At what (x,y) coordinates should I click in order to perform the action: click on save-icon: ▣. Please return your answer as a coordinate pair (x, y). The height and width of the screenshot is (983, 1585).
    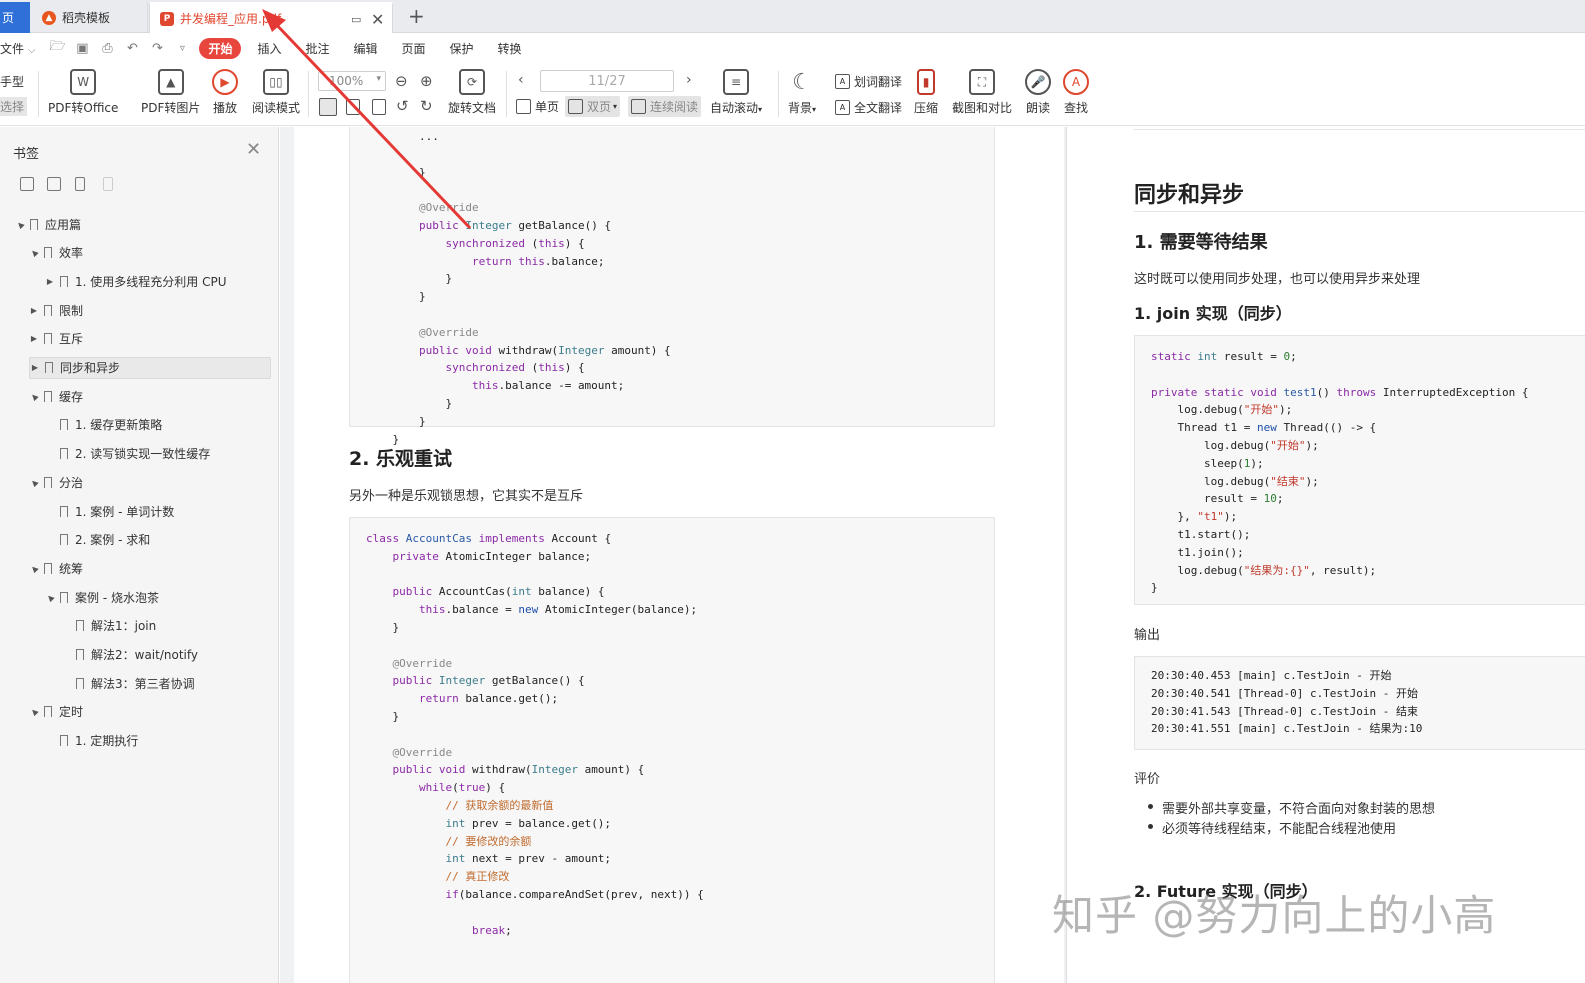
    Looking at the image, I should click on (82, 48).